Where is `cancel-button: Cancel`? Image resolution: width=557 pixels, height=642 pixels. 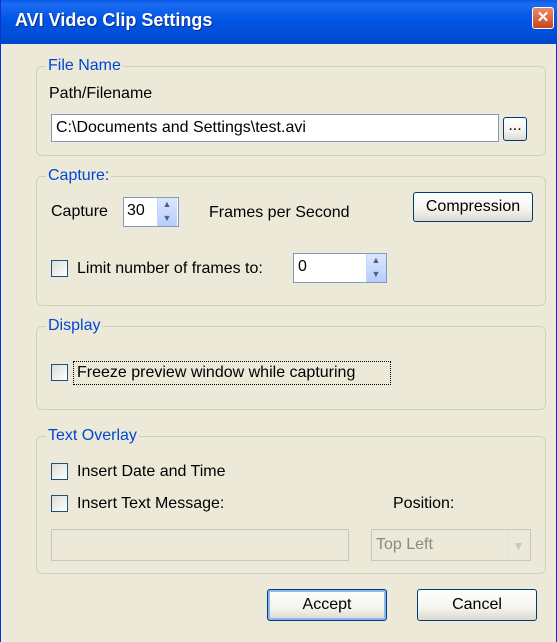 cancel-button: Cancel is located at coordinates (477, 605).